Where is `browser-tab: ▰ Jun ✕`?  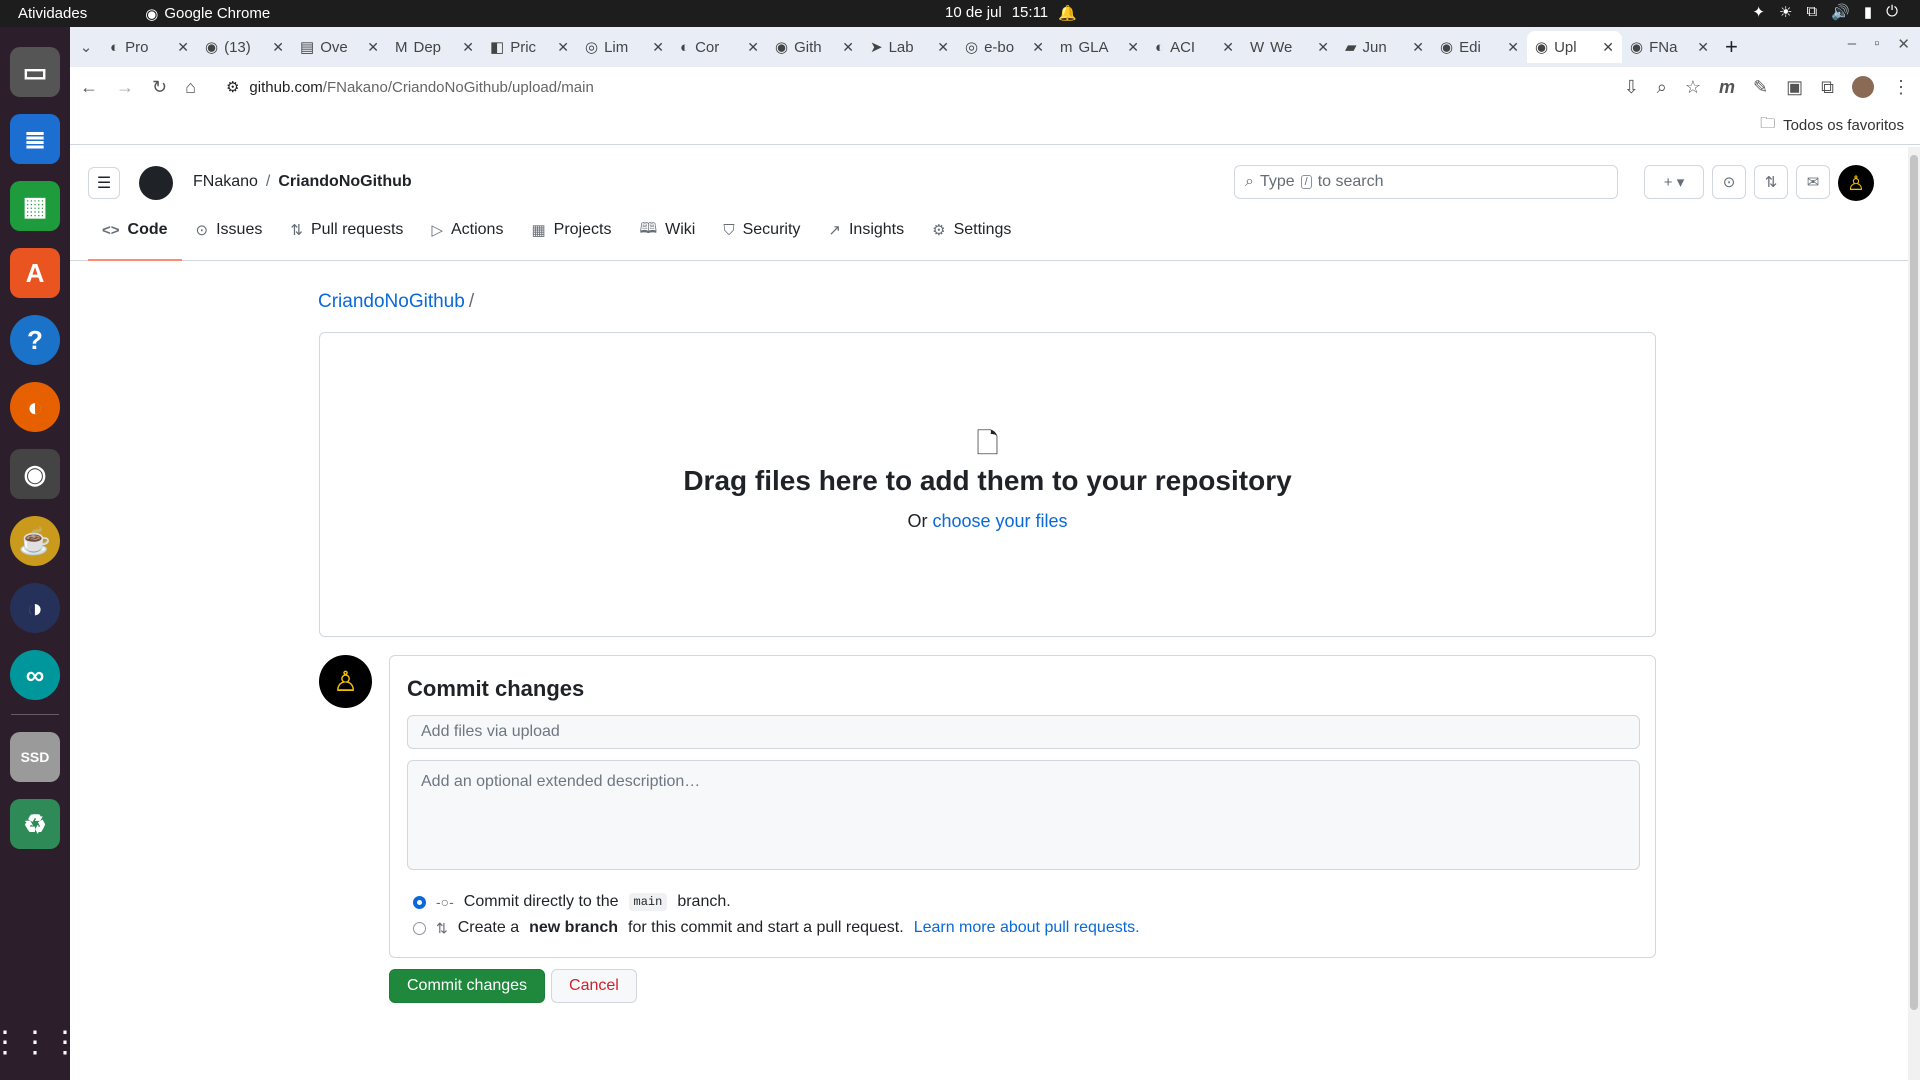
browser-tab: ▰ Jun ✕ is located at coordinates (1384, 47).